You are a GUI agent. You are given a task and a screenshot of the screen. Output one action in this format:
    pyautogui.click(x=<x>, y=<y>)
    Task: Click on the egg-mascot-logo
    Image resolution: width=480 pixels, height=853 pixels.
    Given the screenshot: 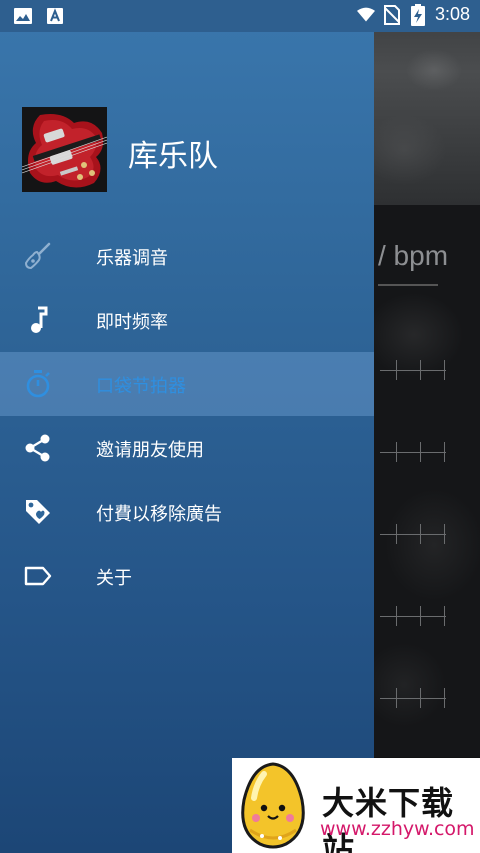 What is the action you would take?
    pyautogui.click(x=273, y=805)
    